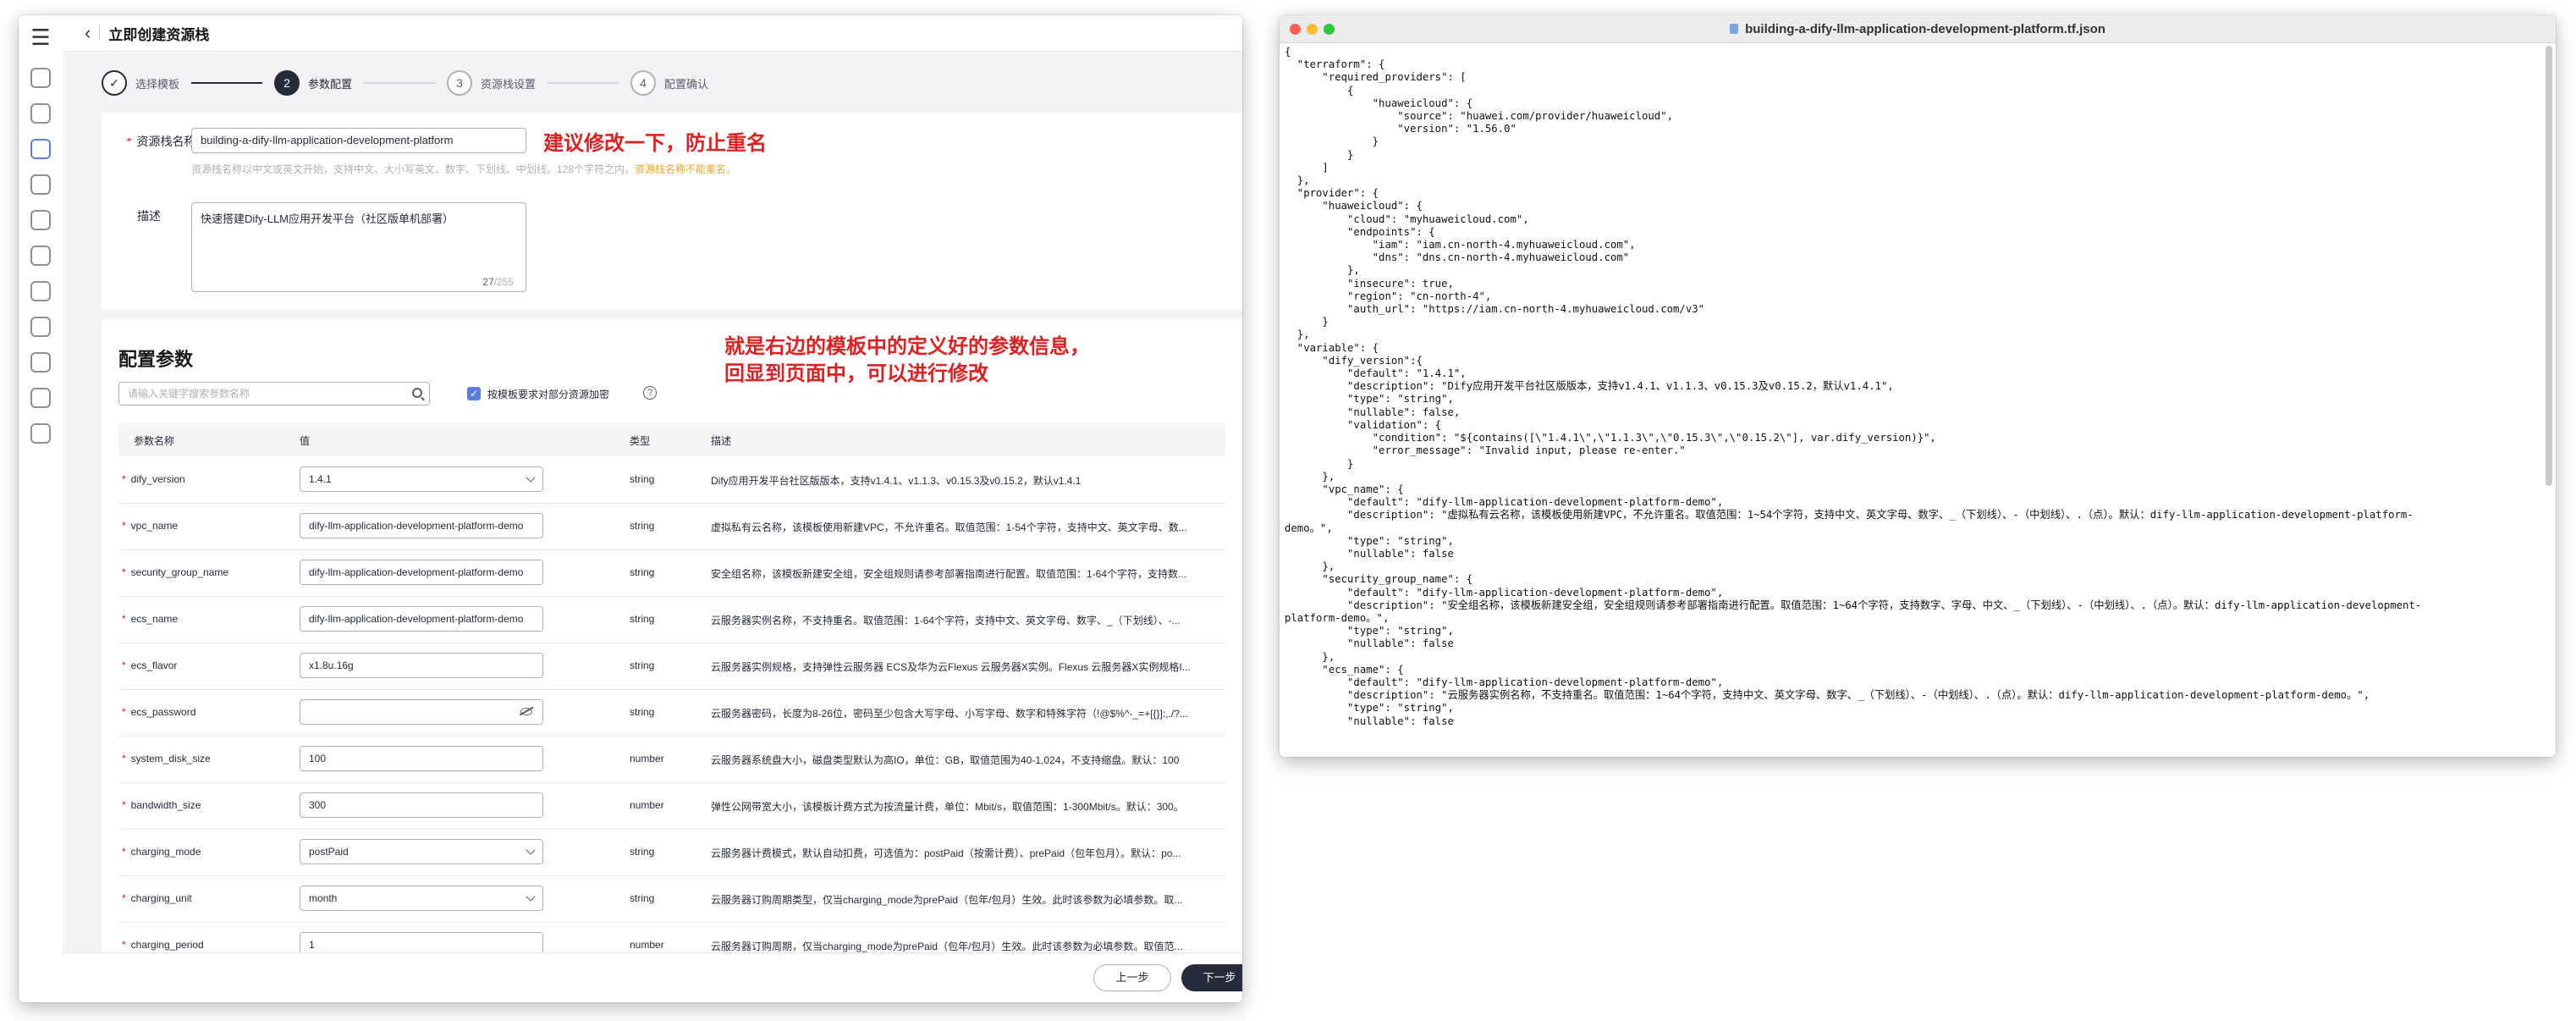 The height and width of the screenshot is (1021, 2576). What do you see at coordinates (669, 83) in the screenshot?
I see `step-4: 4 配置确认` at bounding box center [669, 83].